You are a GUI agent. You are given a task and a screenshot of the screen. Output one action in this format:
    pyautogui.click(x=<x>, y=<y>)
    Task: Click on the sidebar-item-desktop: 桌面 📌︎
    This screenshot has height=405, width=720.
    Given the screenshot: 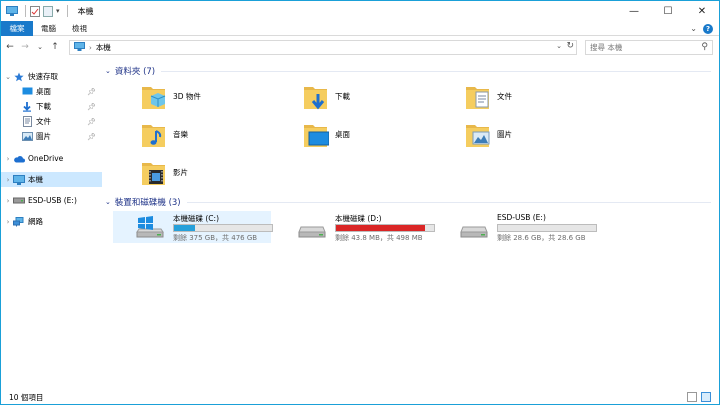 What is the action you would take?
    pyautogui.click(x=51, y=91)
    